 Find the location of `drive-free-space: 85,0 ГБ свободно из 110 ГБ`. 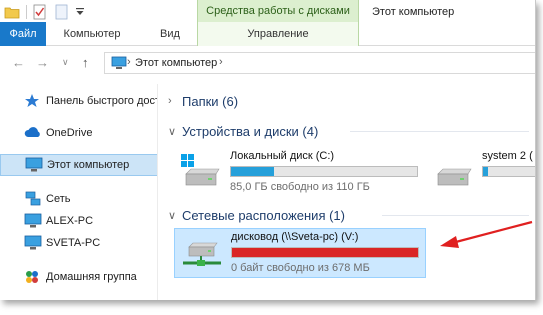

drive-free-space: 85,0 ГБ свободно из 110 ГБ is located at coordinates (300, 187).